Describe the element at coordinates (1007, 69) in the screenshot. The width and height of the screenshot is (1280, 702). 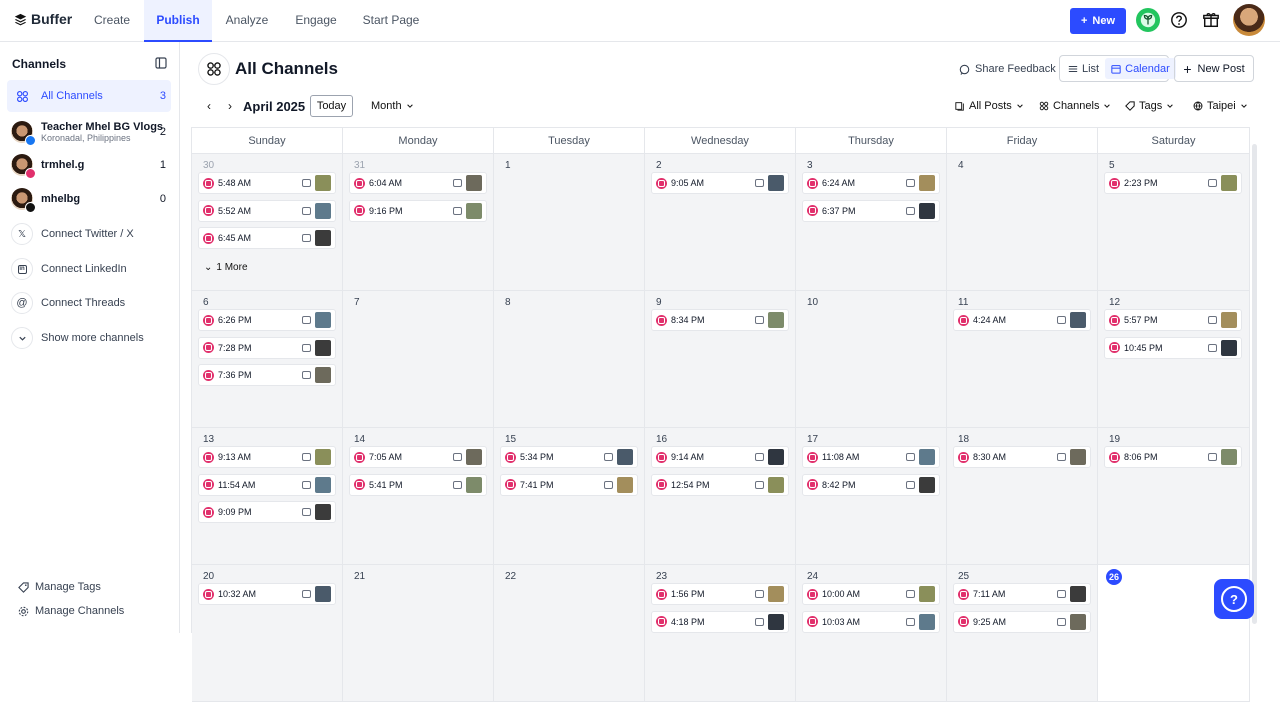
I see `share-feedback-button: Share Feedback` at that location.